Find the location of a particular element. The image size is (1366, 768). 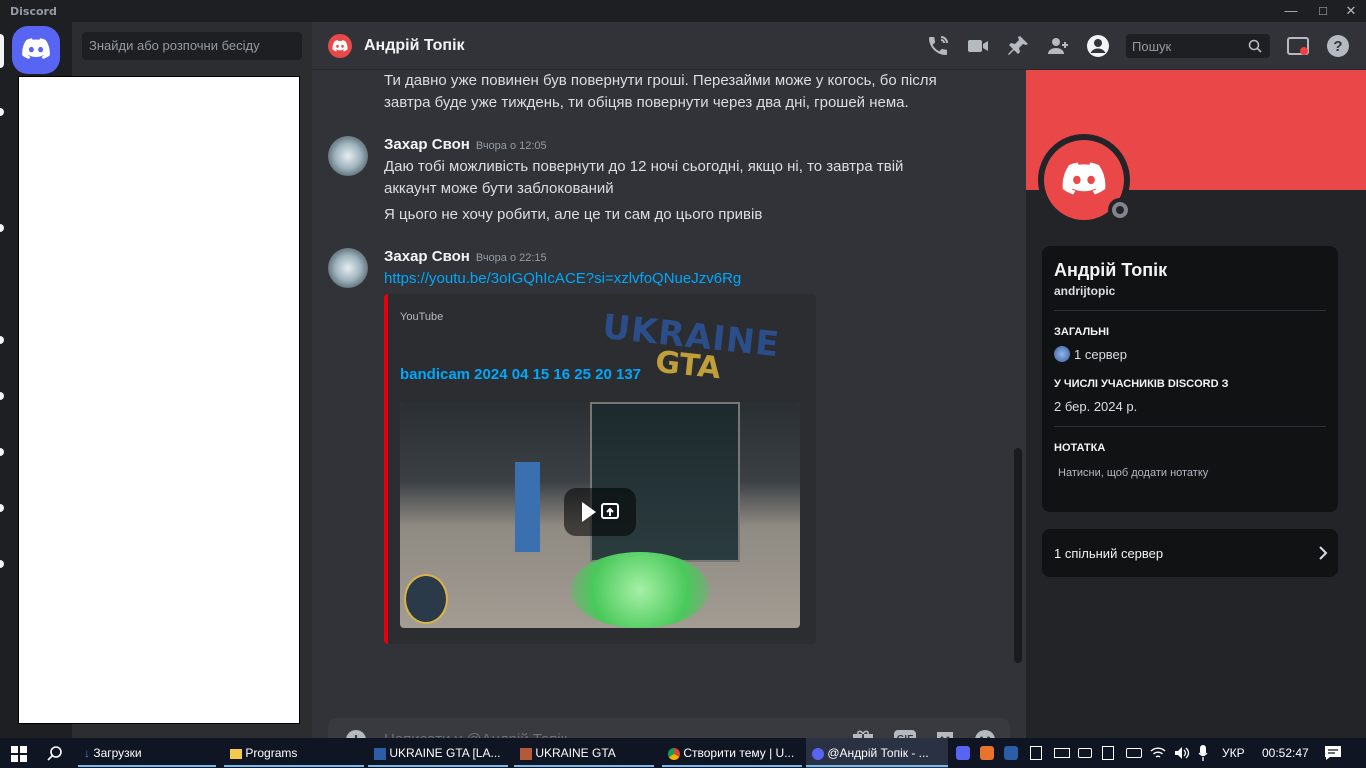

member-since-date: 2 бер. 2024 р. is located at coordinates (1096, 406).